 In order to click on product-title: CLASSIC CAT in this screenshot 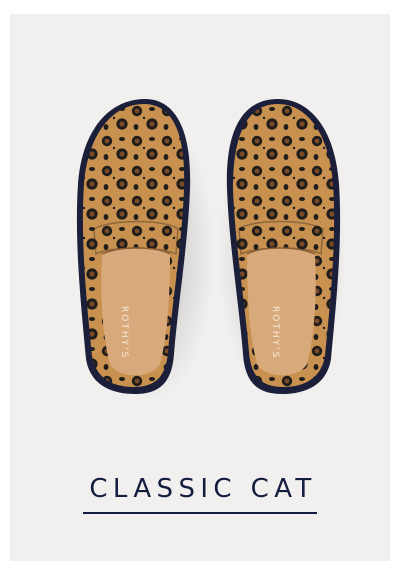, I will do `click(200, 493)`.